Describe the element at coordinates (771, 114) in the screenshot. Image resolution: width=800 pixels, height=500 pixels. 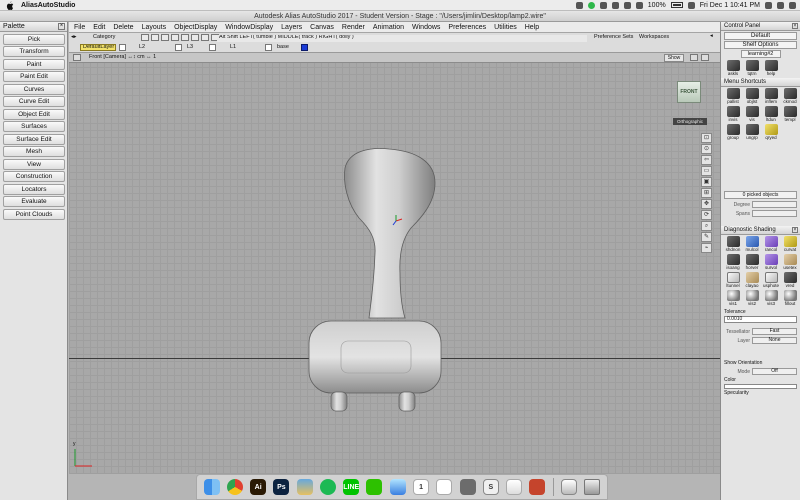
I see `tool-ltdun-button: ltdun` at that location.